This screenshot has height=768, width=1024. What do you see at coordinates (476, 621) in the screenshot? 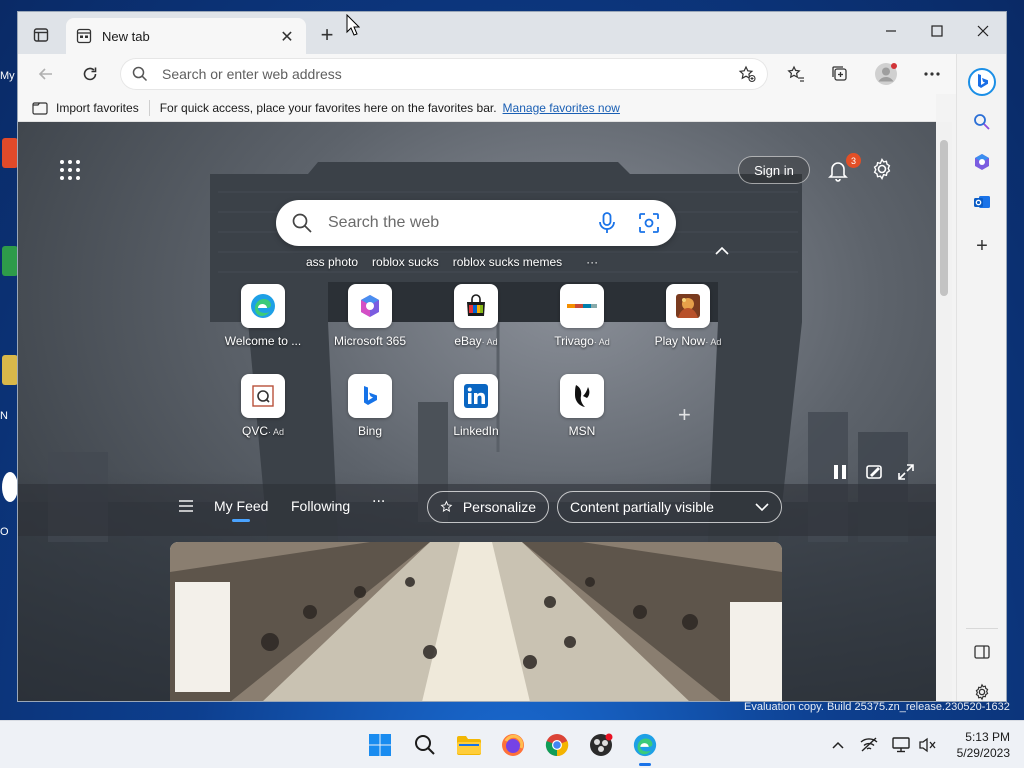
I see `feed-article-image` at bounding box center [476, 621].